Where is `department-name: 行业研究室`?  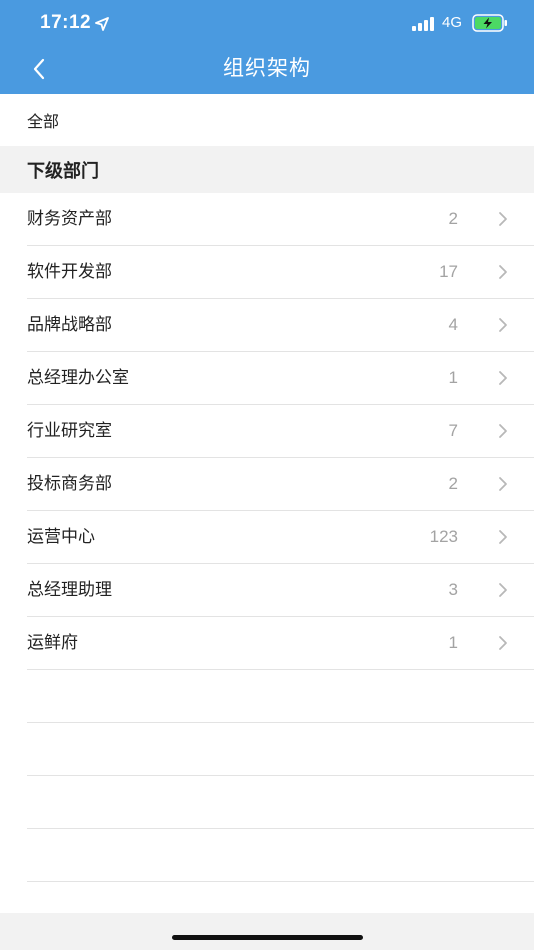
department-name: 行业研究室 is located at coordinates (69, 431).